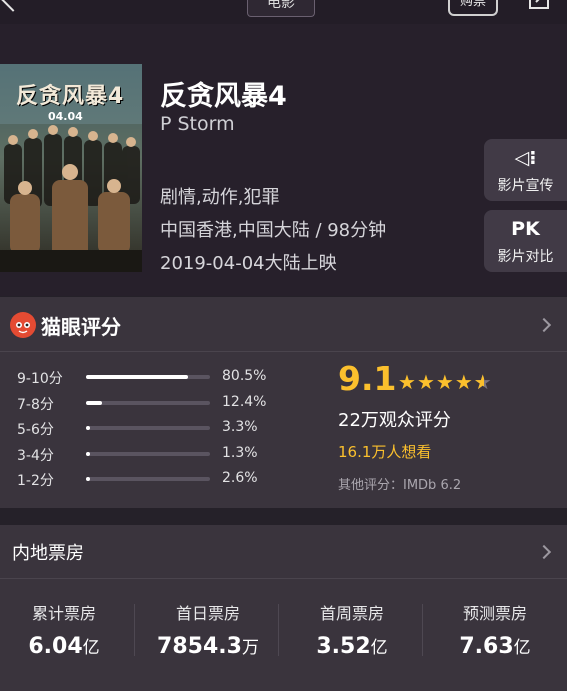  What do you see at coordinates (208, 629) in the screenshot?
I see `box-office-item: 首日票房 7854.3万` at bounding box center [208, 629].